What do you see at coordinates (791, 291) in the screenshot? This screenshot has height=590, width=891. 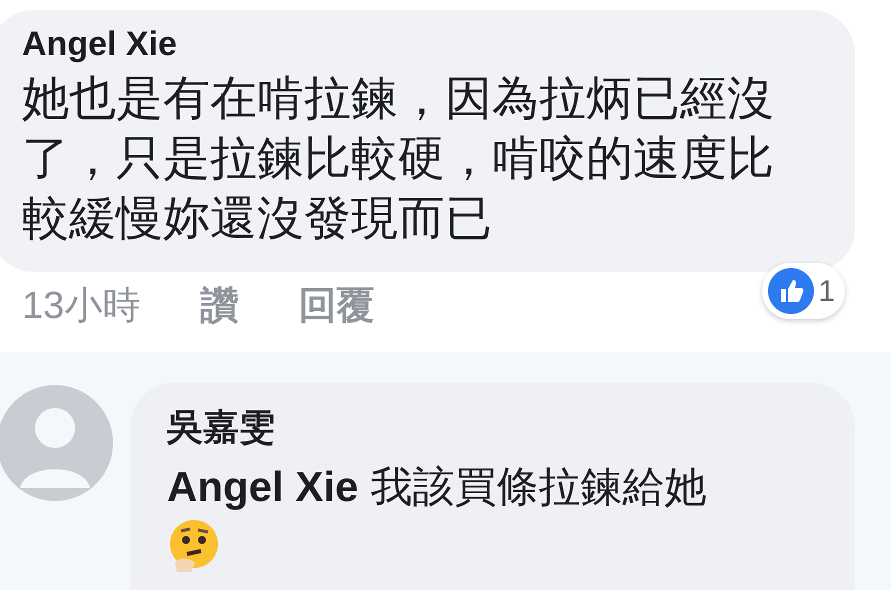 I see `thumbs-up-icon` at bounding box center [791, 291].